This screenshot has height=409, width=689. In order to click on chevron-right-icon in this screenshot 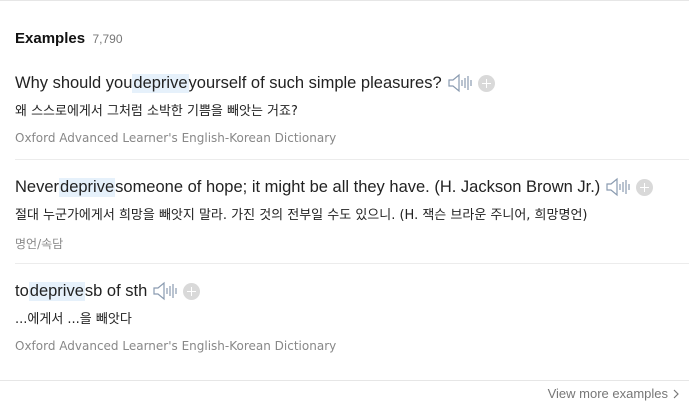, I will do `click(676, 393)`.